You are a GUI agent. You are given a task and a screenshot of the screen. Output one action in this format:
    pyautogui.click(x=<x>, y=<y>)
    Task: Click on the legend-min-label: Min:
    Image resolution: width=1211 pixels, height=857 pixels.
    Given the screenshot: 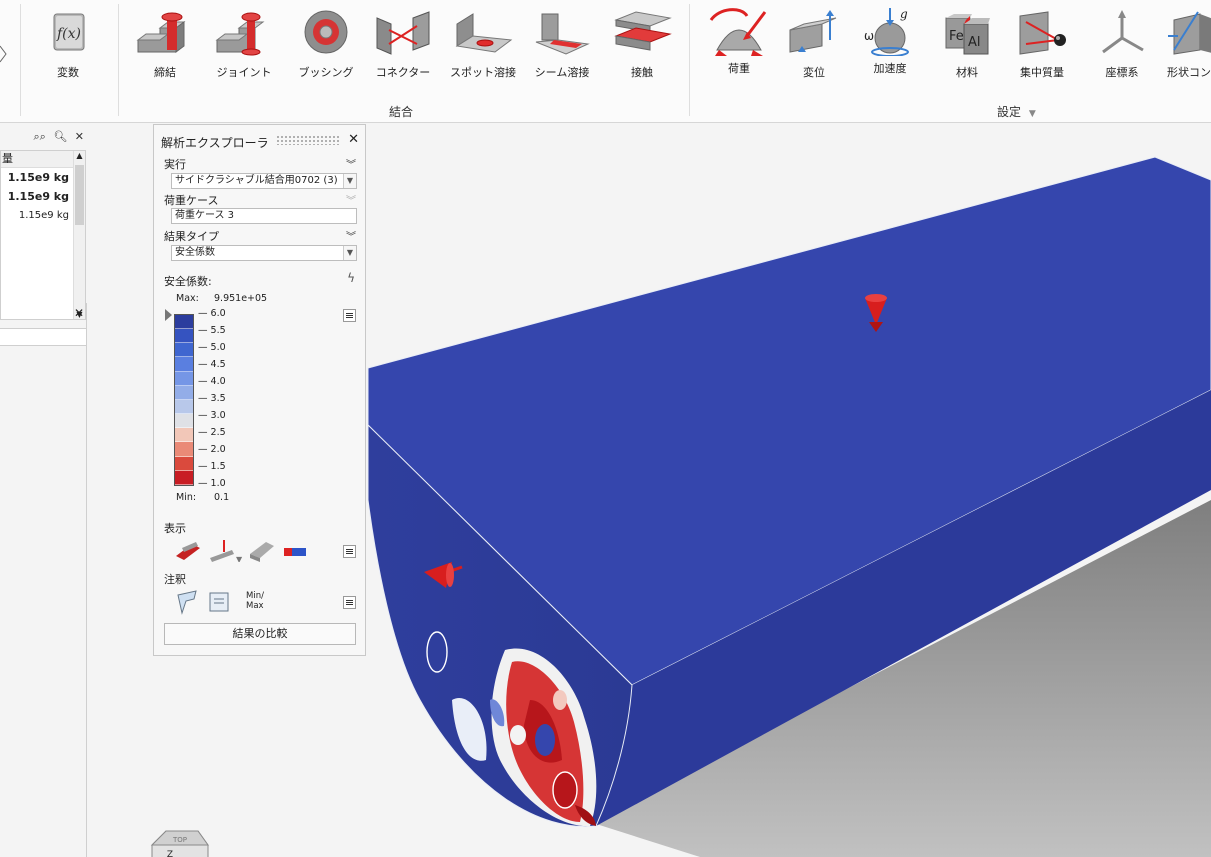 What is the action you would take?
    pyautogui.click(x=186, y=497)
    